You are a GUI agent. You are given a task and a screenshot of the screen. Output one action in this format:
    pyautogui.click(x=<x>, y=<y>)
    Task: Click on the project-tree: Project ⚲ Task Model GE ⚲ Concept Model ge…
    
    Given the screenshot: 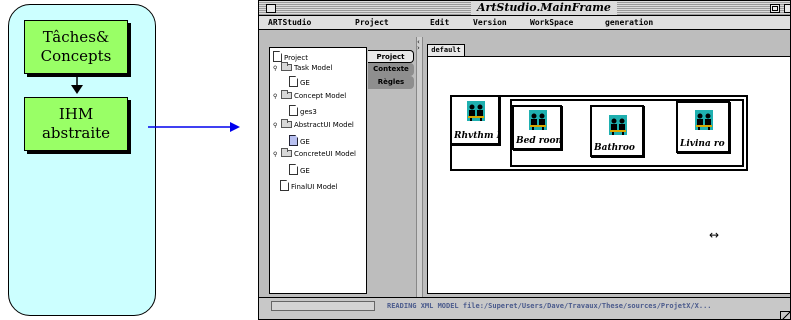 What is the action you would take?
    pyautogui.click(x=318, y=170)
    